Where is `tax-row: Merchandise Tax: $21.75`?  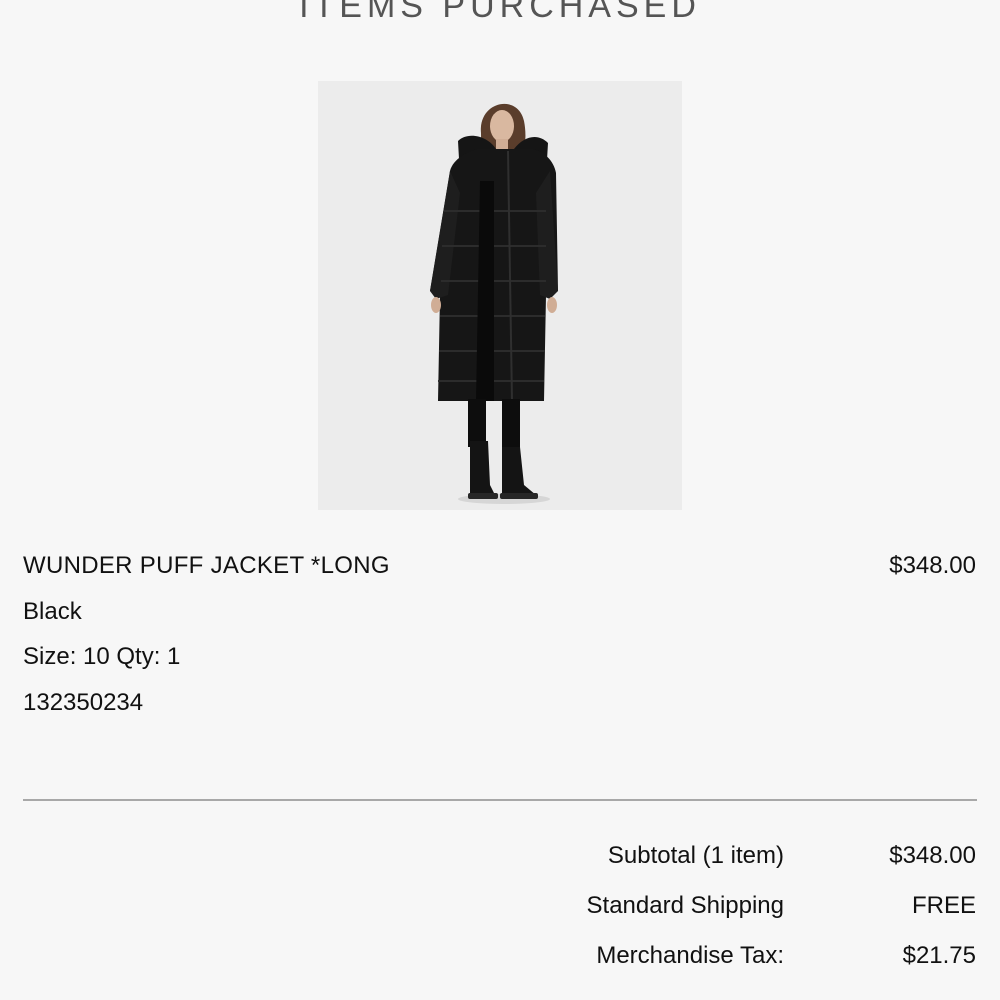
tax-row: Merchandise Tax: $21.75 is located at coordinates (500, 959).